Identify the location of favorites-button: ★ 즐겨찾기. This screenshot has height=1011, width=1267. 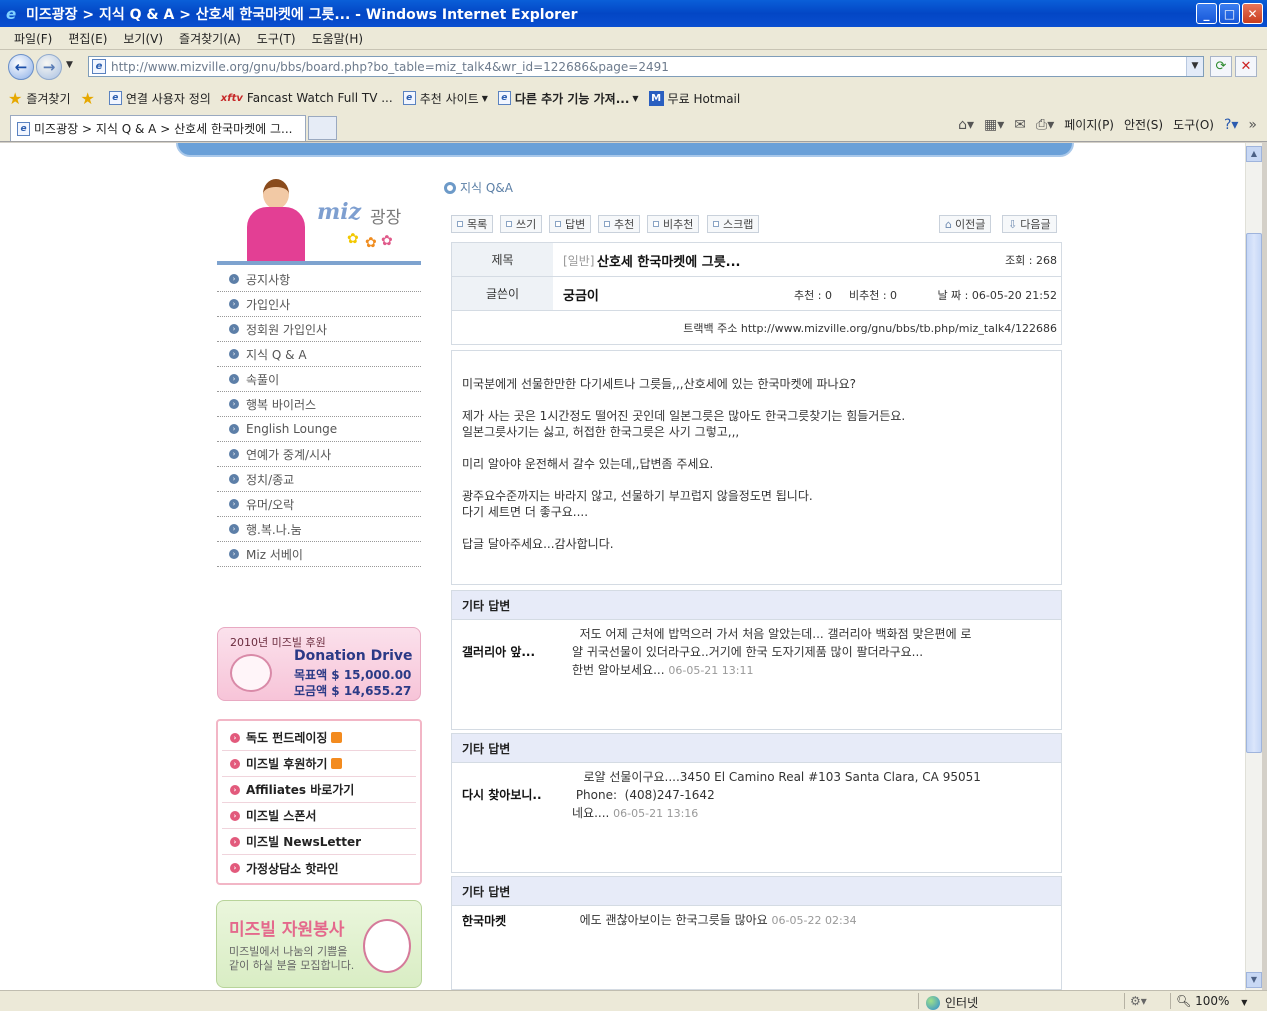
(39, 98).